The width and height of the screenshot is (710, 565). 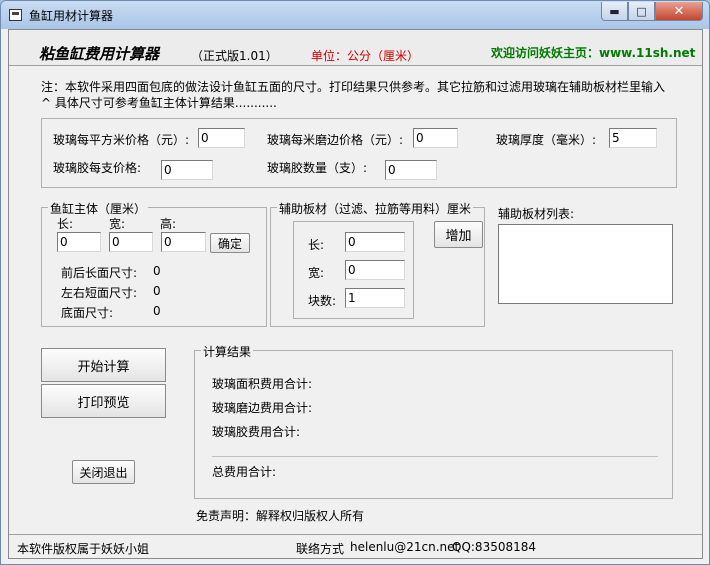 What do you see at coordinates (97, 168) in the screenshot?
I see `glue-price-label: 玻璃胶每支价格:` at bounding box center [97, 168].